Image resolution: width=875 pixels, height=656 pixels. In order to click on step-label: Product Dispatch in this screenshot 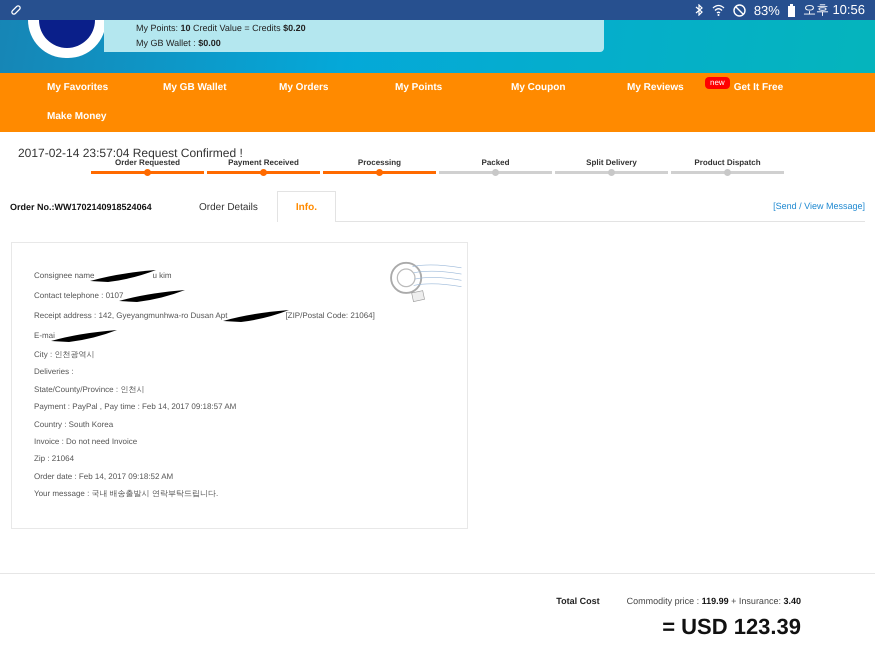, I will do `click(727, 162)`.